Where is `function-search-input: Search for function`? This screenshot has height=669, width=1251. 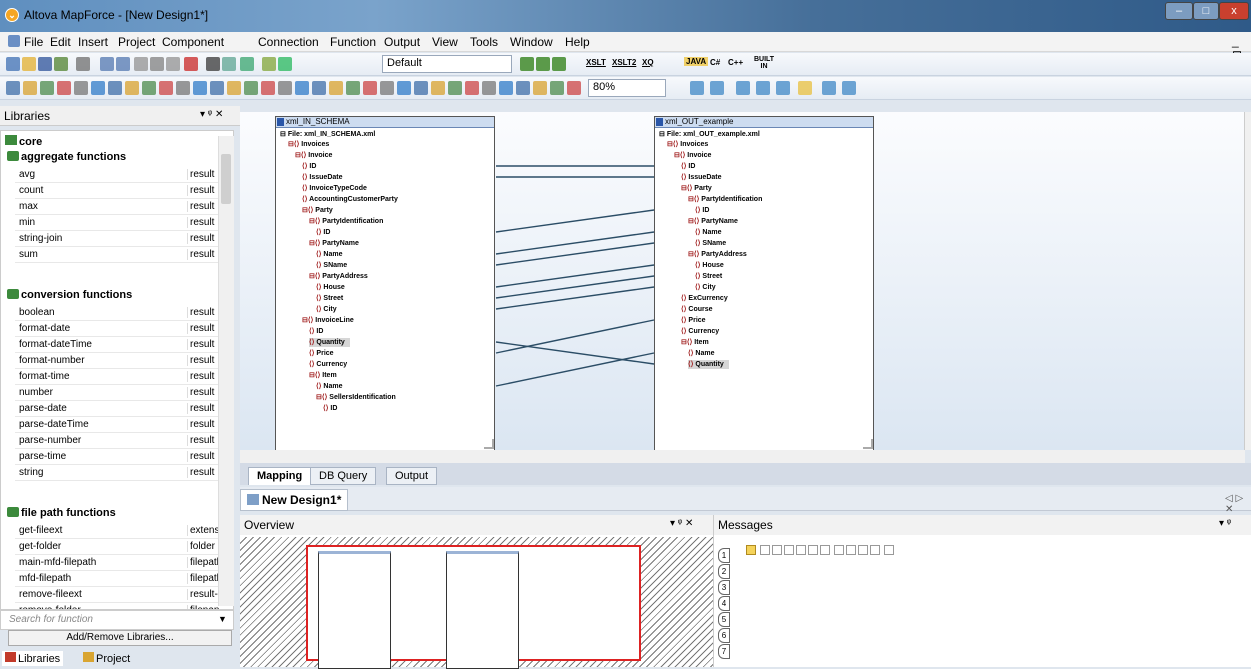
function-search-input: Search for function is located at coordinates (117, 620).